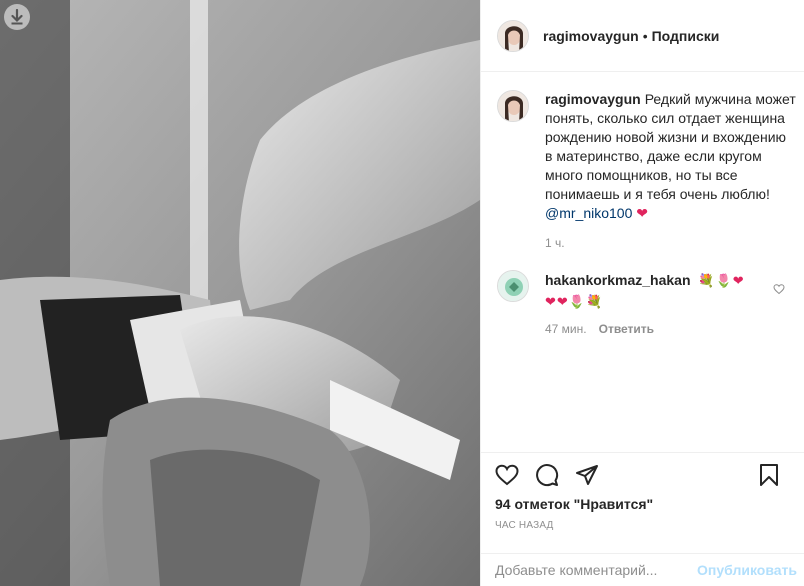 The width and height of the screenshot is (804, 586). I want to click on caption-avatar, so click(513, 106).